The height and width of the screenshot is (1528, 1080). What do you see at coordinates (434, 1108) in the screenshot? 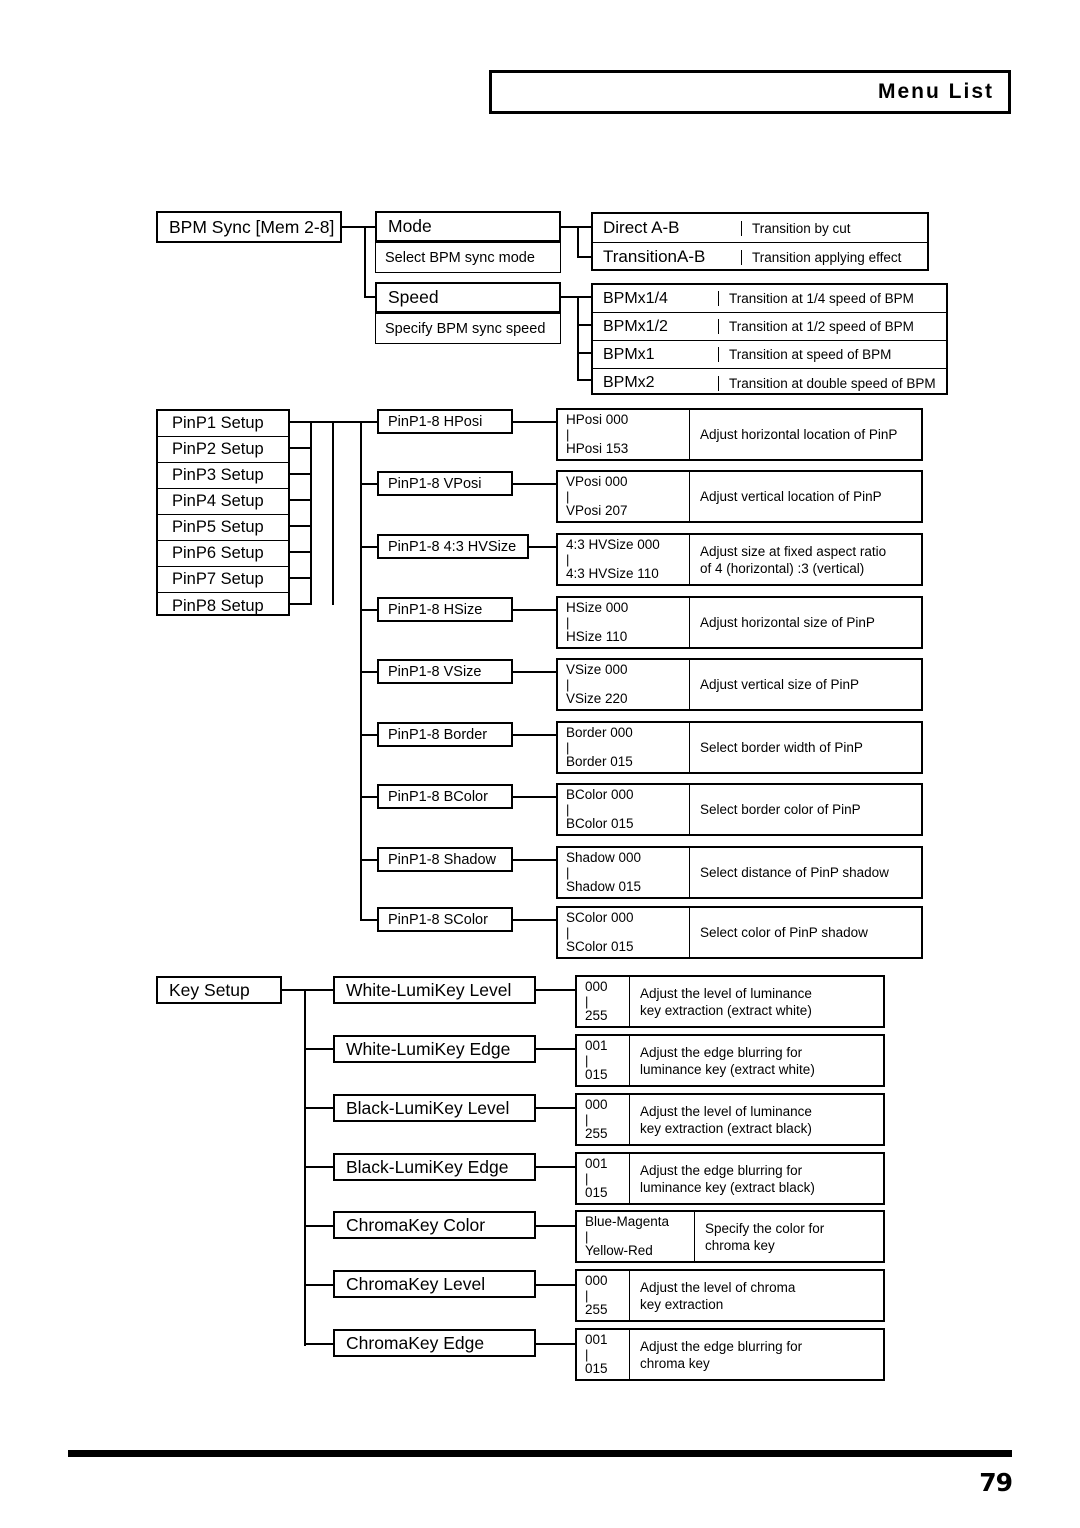
I see `key-param-box: Black-LumiKey Level` at bounding box center [434, 1108].